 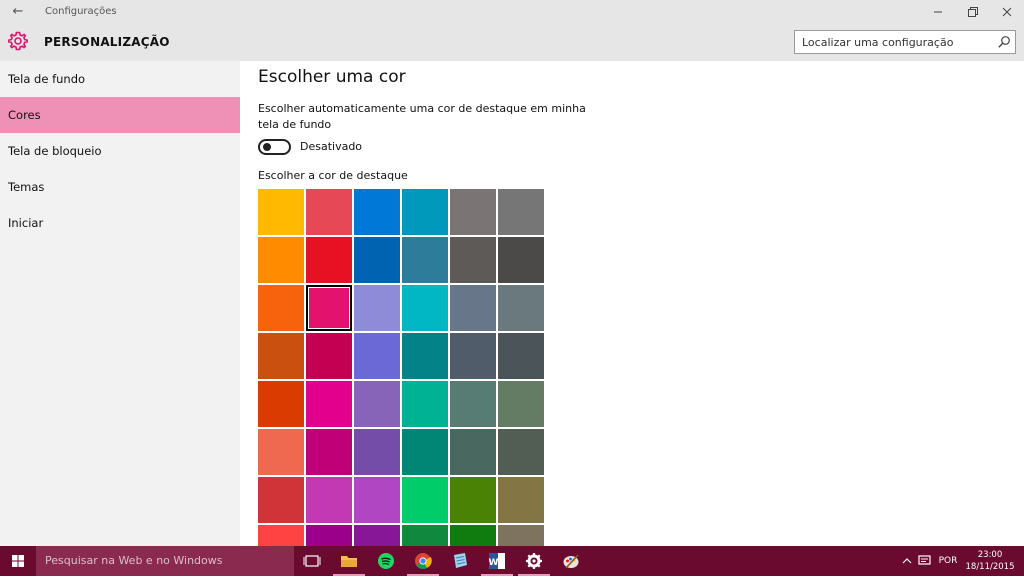 I want to click on file-explorer-button, so click(x=349, y=561).